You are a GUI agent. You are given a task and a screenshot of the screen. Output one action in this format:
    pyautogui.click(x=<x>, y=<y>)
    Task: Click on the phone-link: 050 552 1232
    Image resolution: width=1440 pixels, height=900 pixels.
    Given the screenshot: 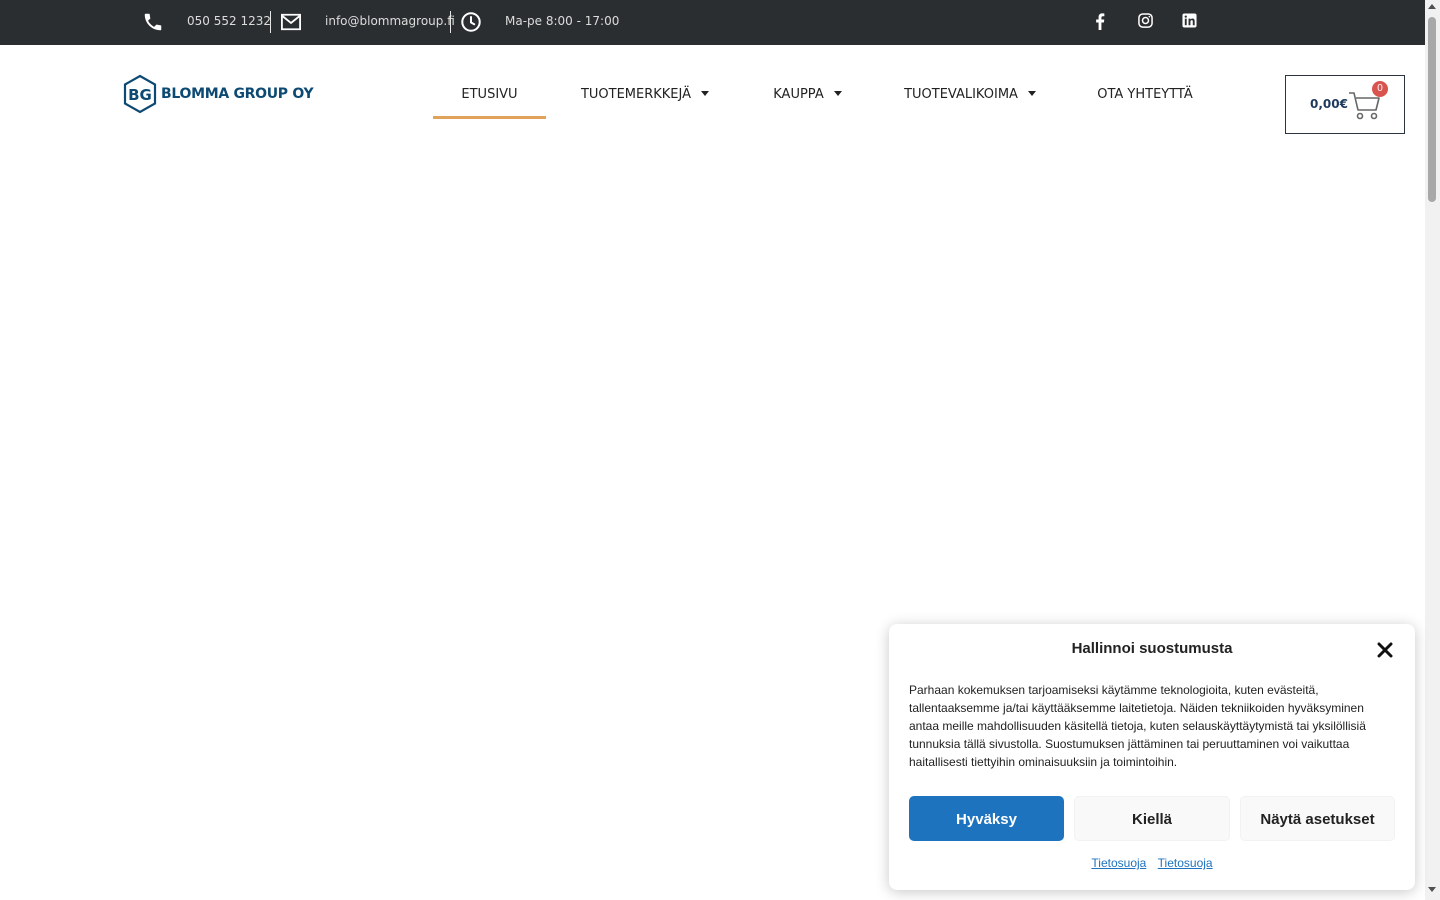 What is the action you would take?
    pyautogui.click(x=229, y=22)
    